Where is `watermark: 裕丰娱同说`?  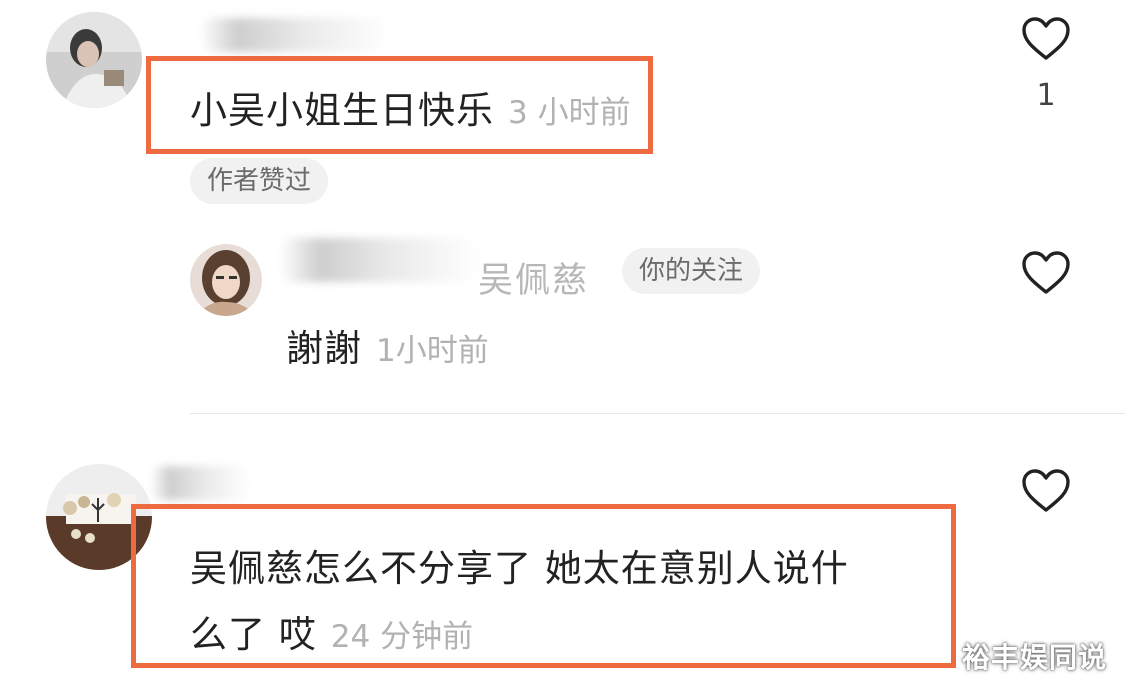
watermark: 裕丰娱同说 is located at coordinates (1034, 657).